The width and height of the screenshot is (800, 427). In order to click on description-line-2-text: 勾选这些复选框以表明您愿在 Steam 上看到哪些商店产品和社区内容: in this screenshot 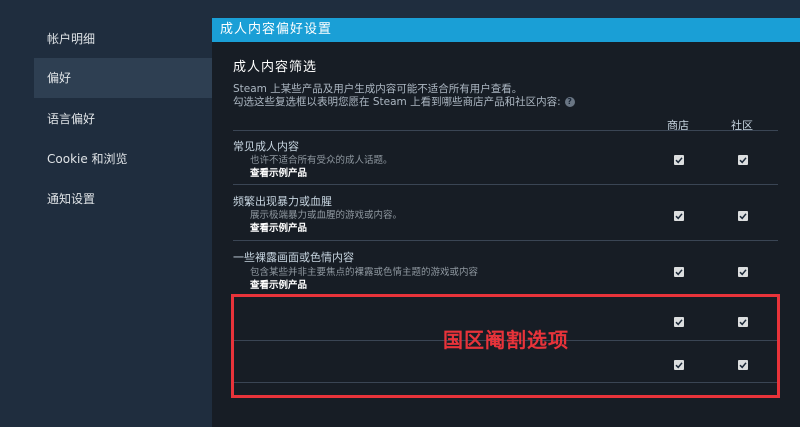, I will do `click(397, 102)`.